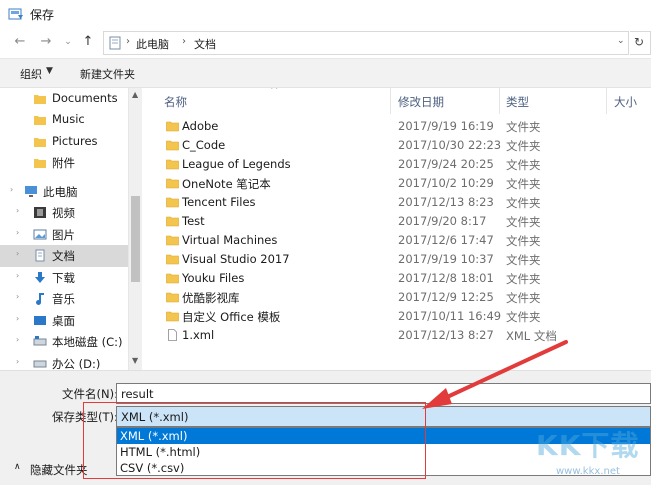  I want to click on nav-item-label: 图片, so click(63, 235).